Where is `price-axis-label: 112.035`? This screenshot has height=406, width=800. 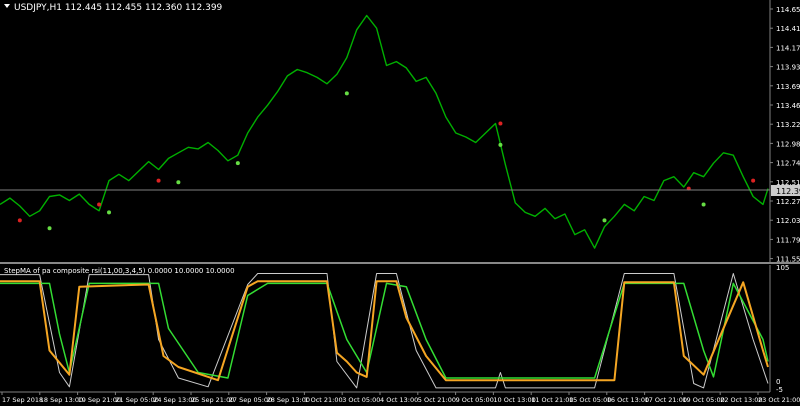 price-axis-label: 112.035 is located at coordinates (788, 221).